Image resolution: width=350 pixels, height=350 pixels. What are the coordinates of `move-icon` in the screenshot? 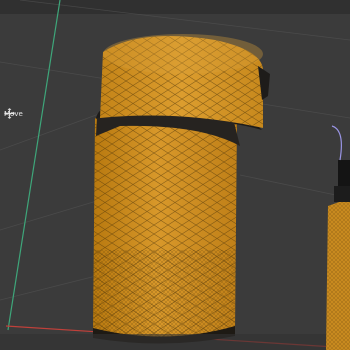 It's located at (22, 113).